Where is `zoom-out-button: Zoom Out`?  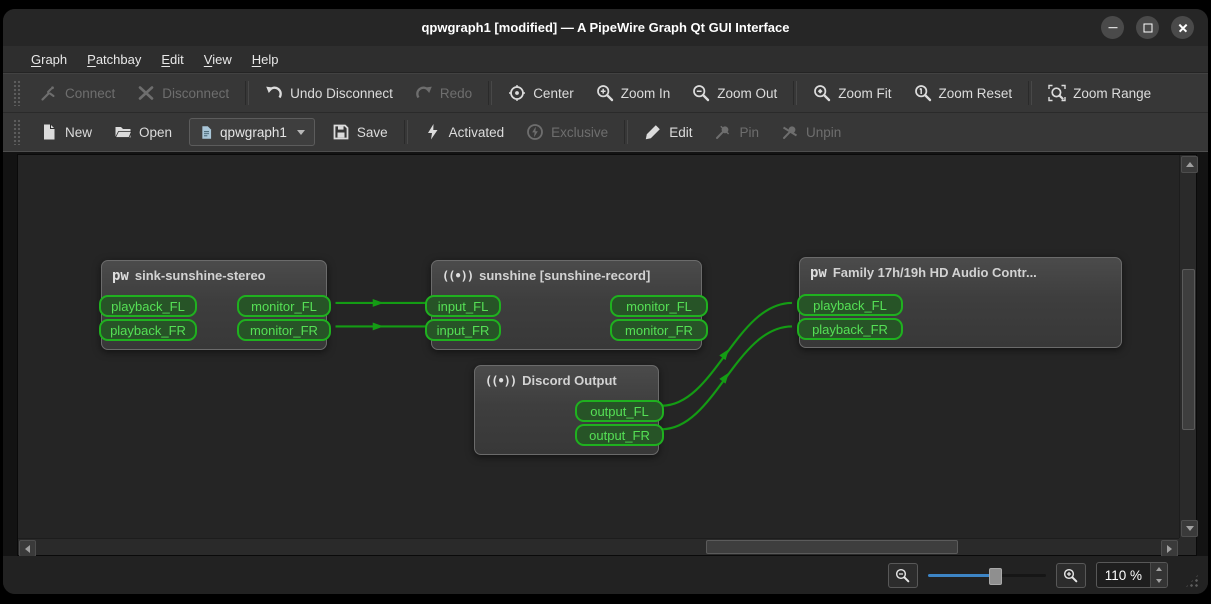
zoom-out-button: Zoom Out is located at coordinates (734, 93).